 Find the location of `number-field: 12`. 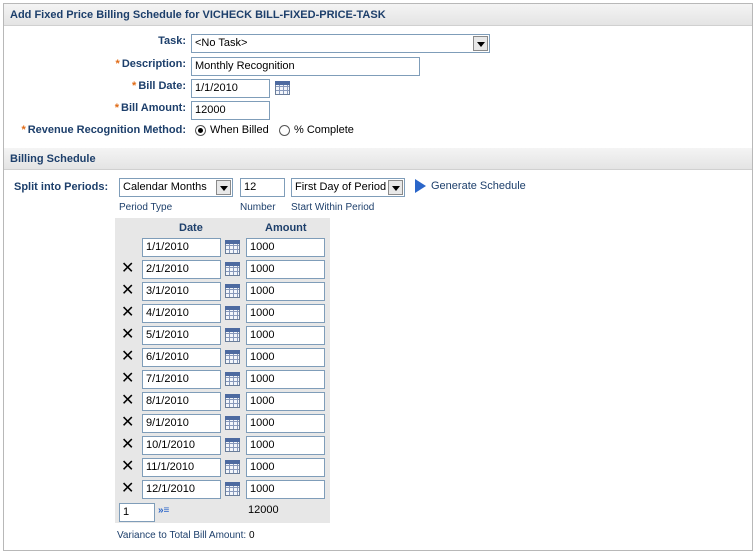

number-field: 12 is located at coordinates (262, 187).